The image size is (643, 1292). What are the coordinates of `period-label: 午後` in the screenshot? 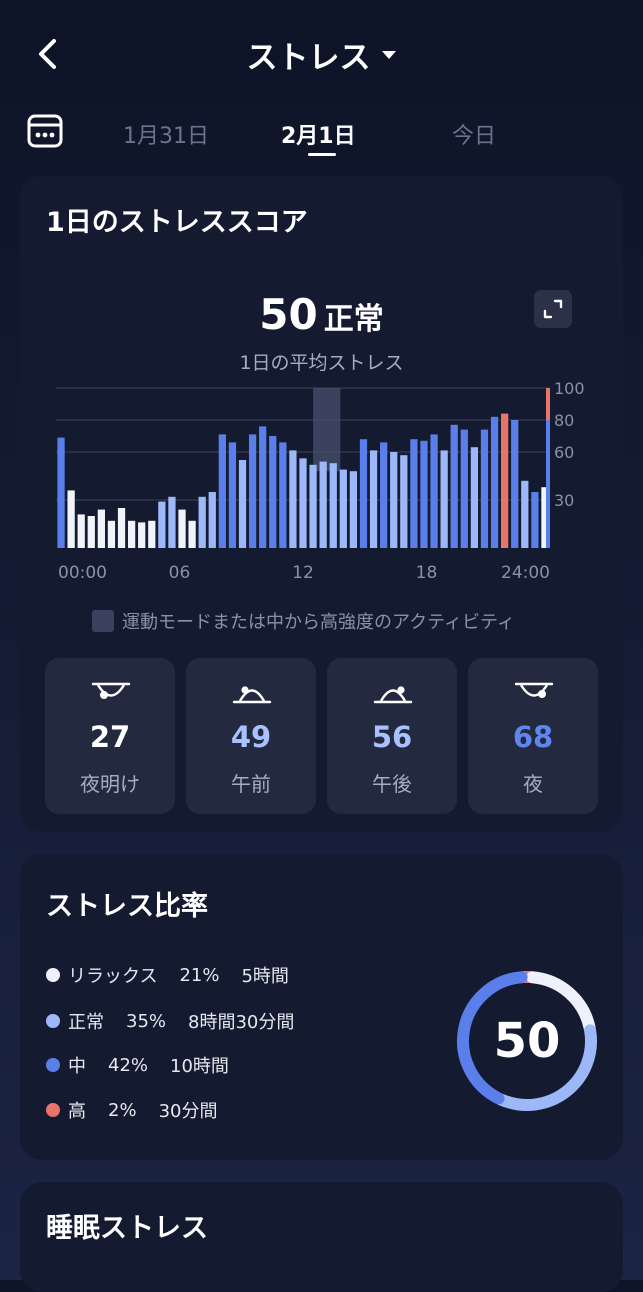 It's located at (392, 782).